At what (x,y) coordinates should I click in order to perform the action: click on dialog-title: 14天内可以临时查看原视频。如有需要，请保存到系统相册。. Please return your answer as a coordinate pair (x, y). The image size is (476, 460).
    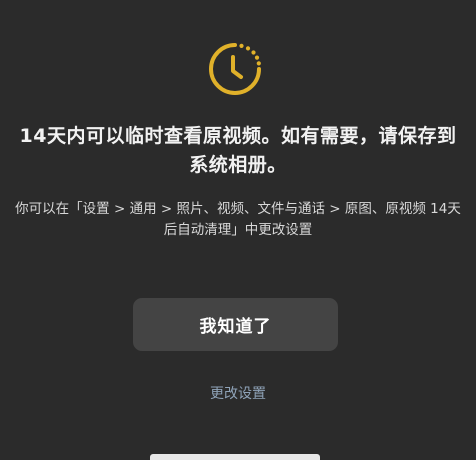
    Looking at the image, I should click on (238, 150).